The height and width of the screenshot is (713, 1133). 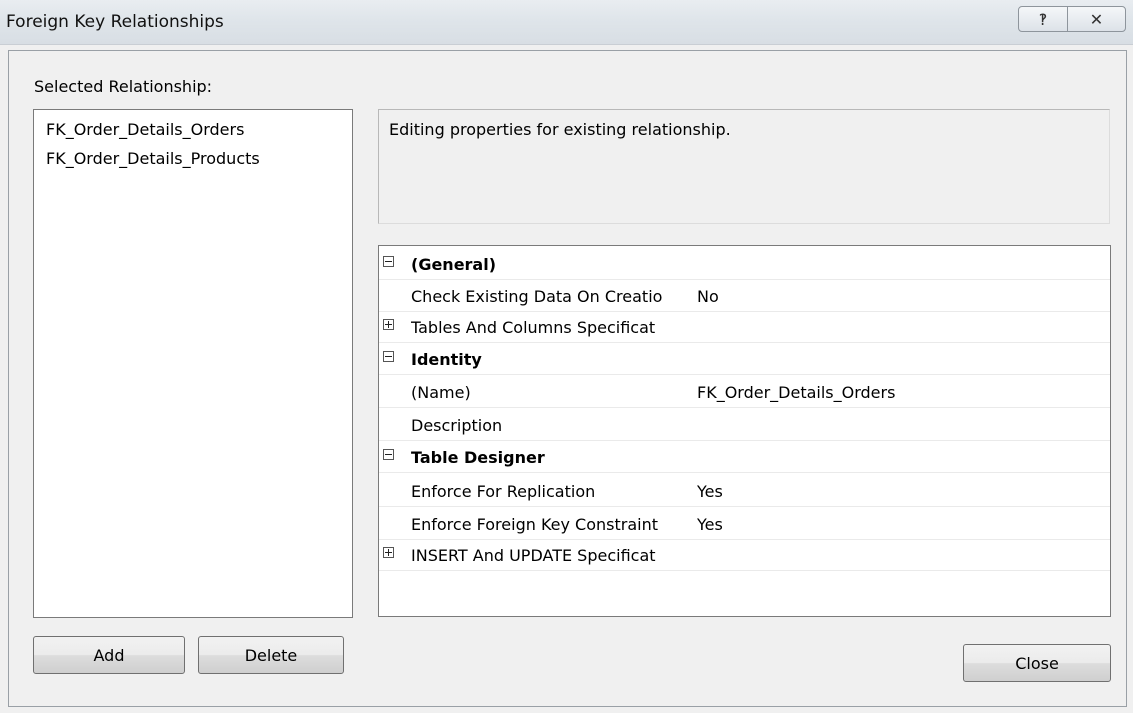 I want to click on property-name: Enforce For Replication, so click(x=503, y=491).